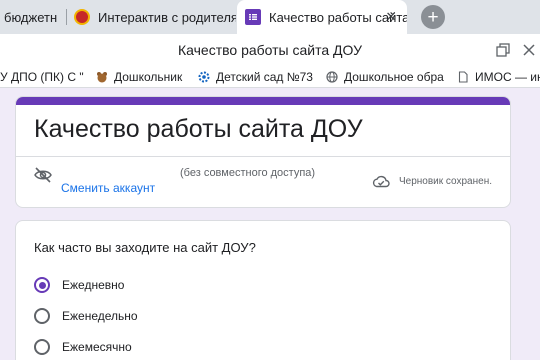 The width and height of the screenshot is (540, 360). What do you see at coordinates (433, 17) in the screenshot?
I see `new-tab-button: +` at bounding box center [433, 17].